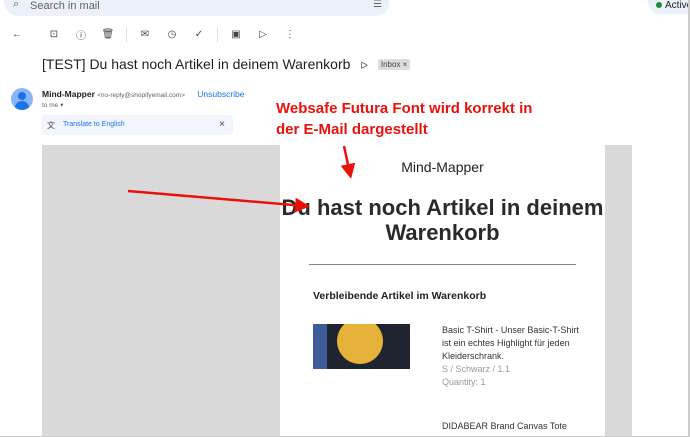  What do you see at coordinates (241, 179) in the screenshot?
I see `annotation-arrows` at bounding box center [241, 179].